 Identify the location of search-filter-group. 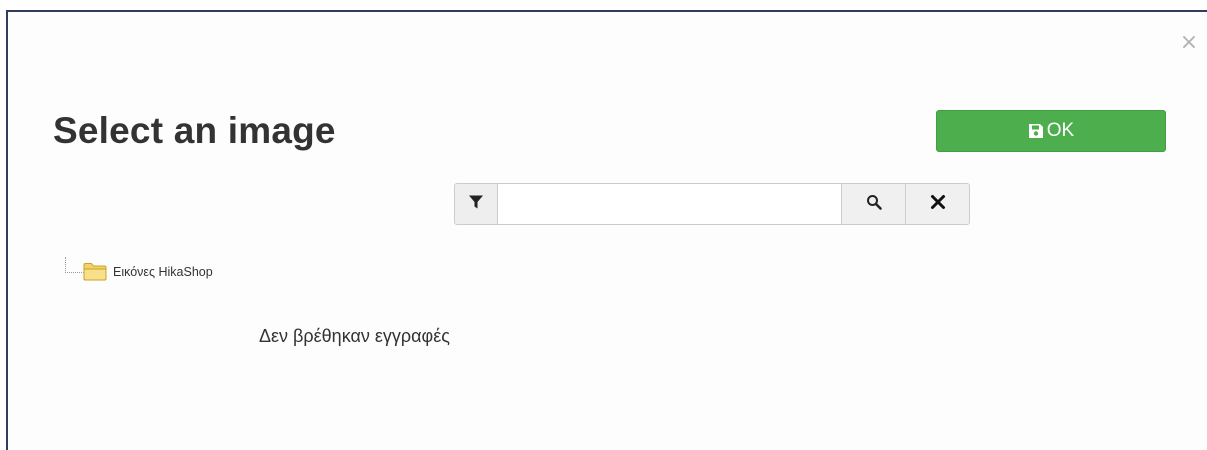
(712, 204).